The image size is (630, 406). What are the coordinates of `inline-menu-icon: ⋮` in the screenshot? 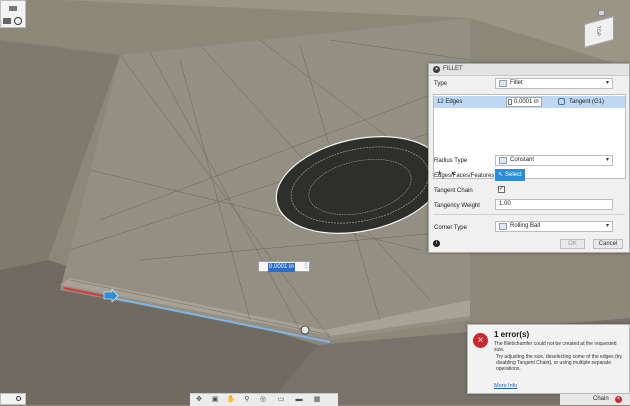 It's located at (306, 266).